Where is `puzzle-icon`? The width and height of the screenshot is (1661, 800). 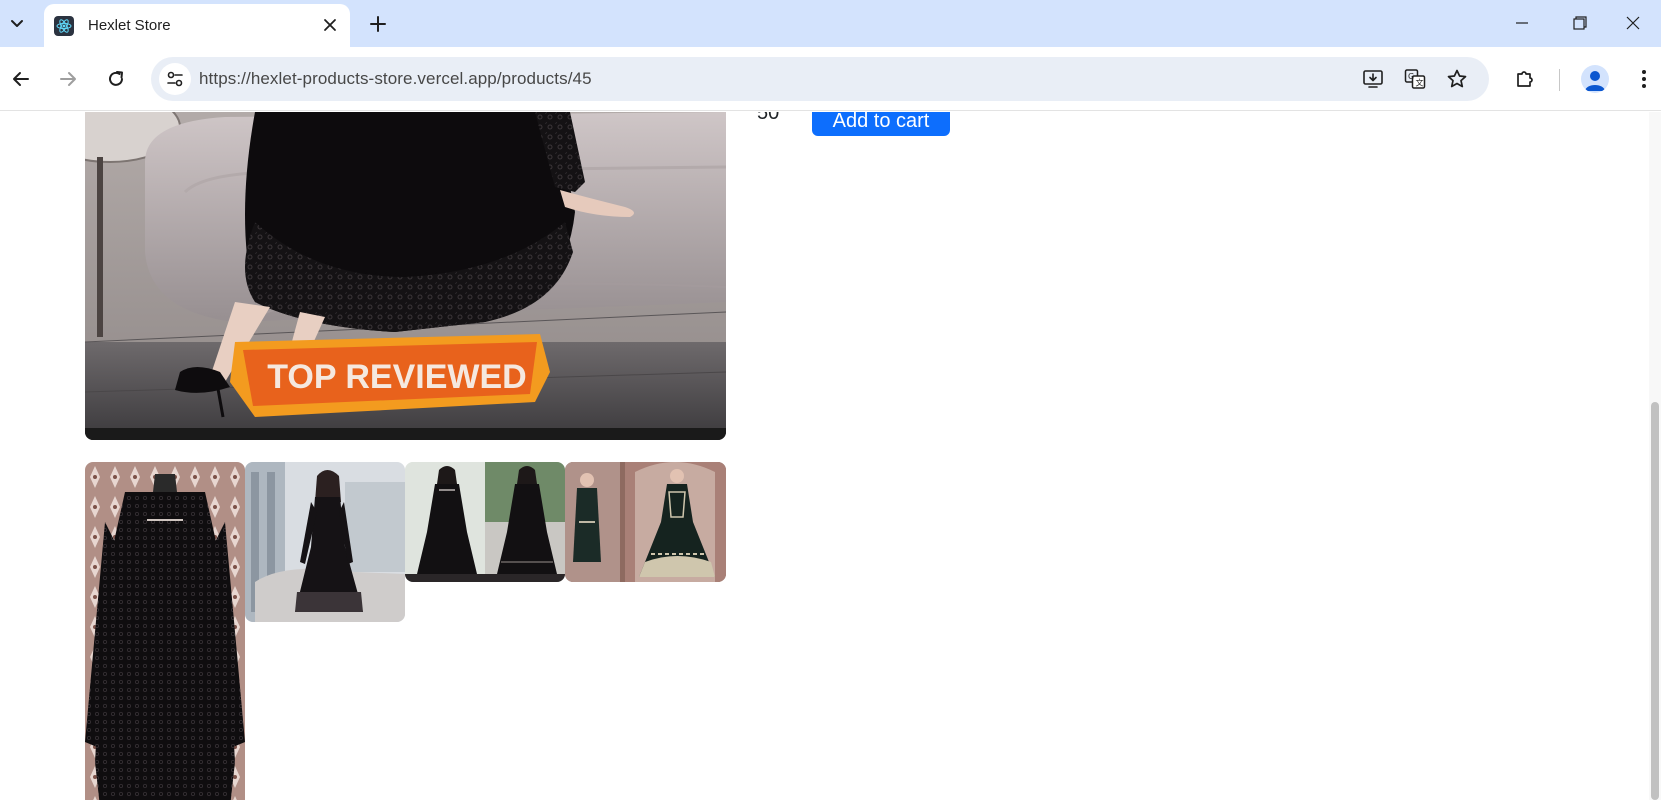
puzzle-icon is located at coordinates (1525, 79).